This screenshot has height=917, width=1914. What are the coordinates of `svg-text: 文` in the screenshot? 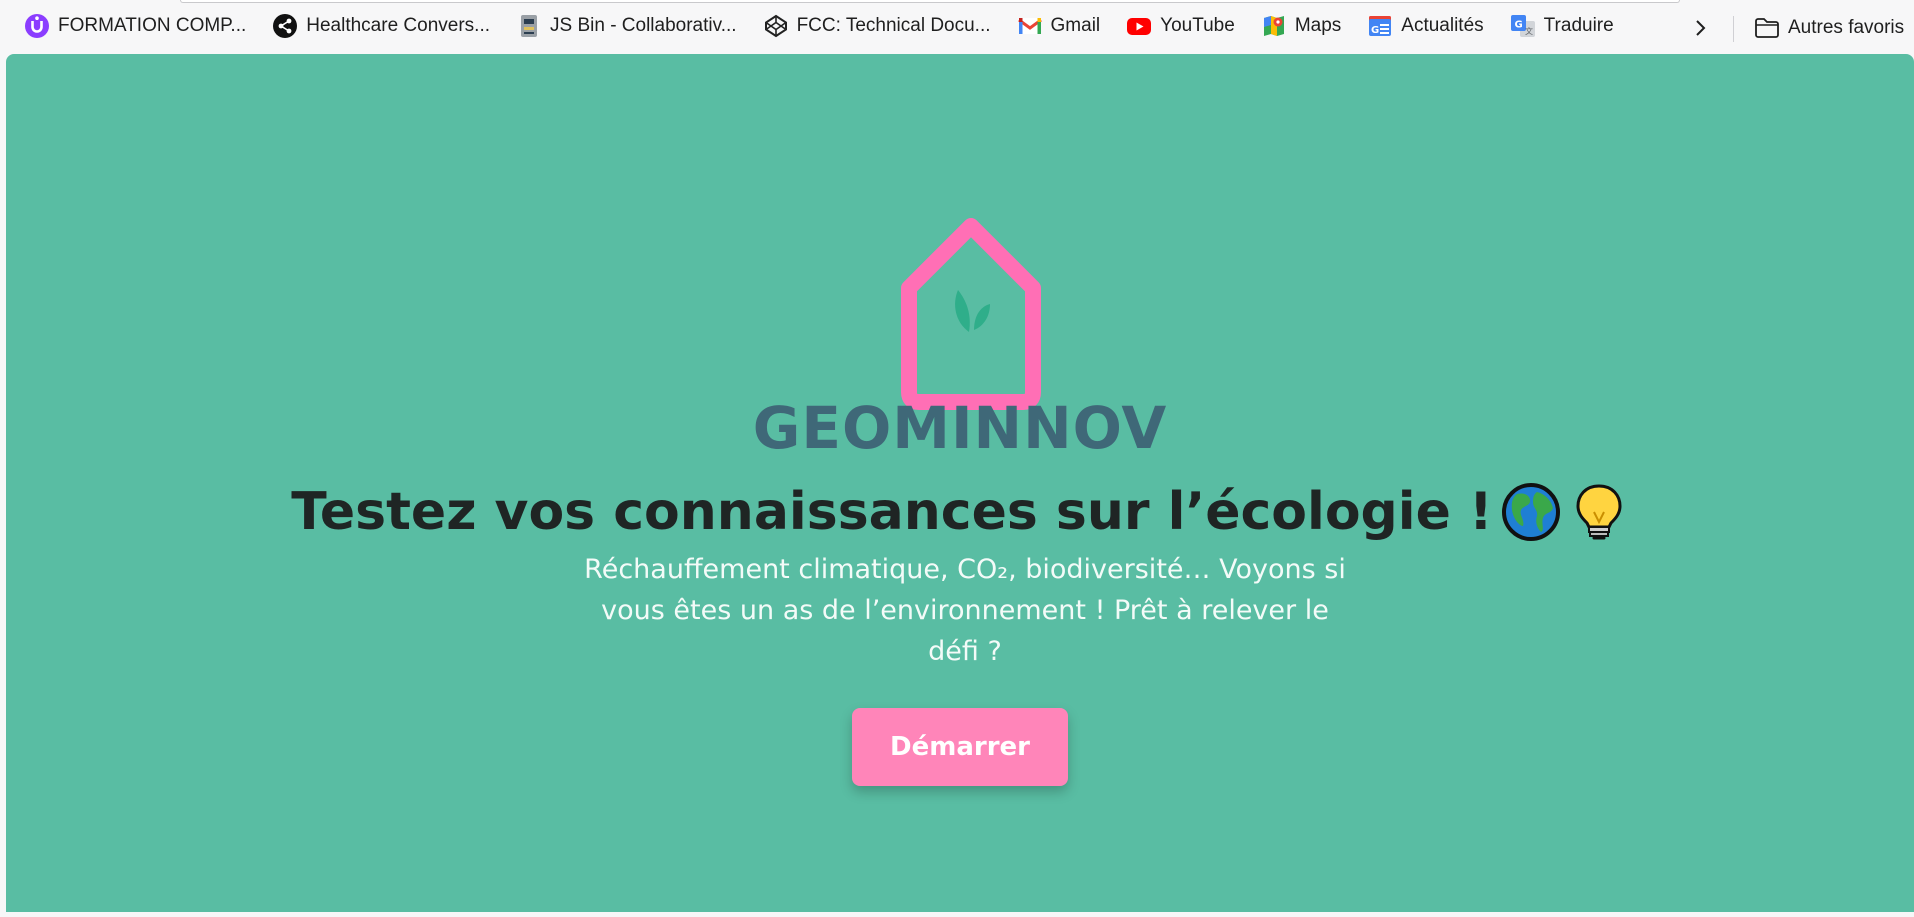 It's located at (1529, 31).